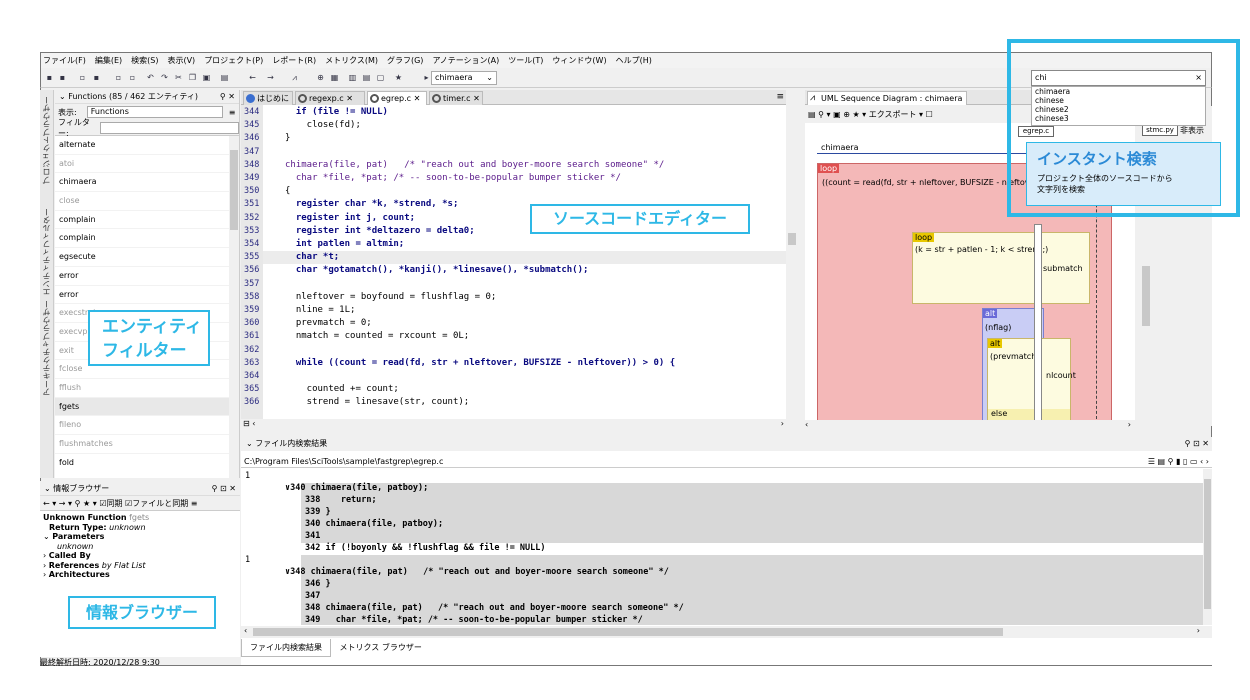 The width and height of the screenshot is (1250, 700). I want to click on export-button: エクスポート, so click(893, 114).